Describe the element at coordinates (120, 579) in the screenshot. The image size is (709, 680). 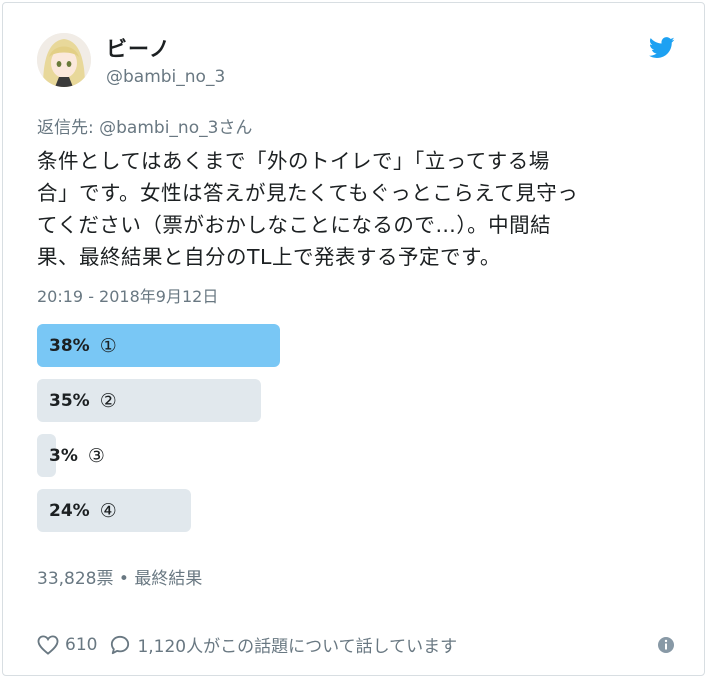
I see `poll-summary: 33,828票 • 最終結果` at that location.